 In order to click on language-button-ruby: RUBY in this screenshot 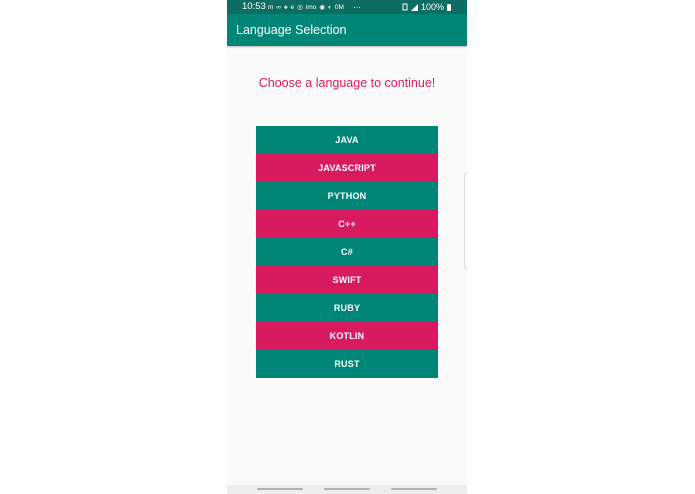, I will do `click(347, 308)`.